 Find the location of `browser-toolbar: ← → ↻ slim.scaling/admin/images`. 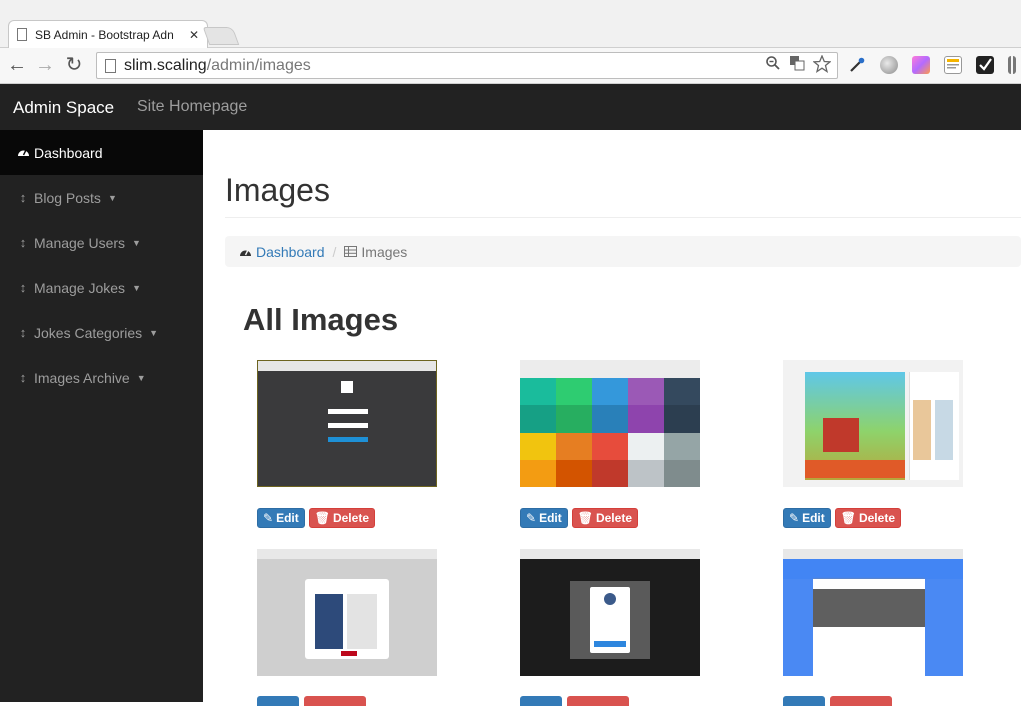

browser-toolbar: ← → ↻ slim.scaling/admin/images is located at coordinates (510, 66).